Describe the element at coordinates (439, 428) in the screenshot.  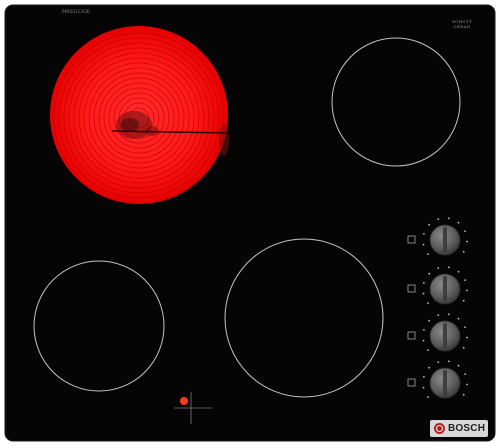
I see `bosch-logo-icon` at that location.